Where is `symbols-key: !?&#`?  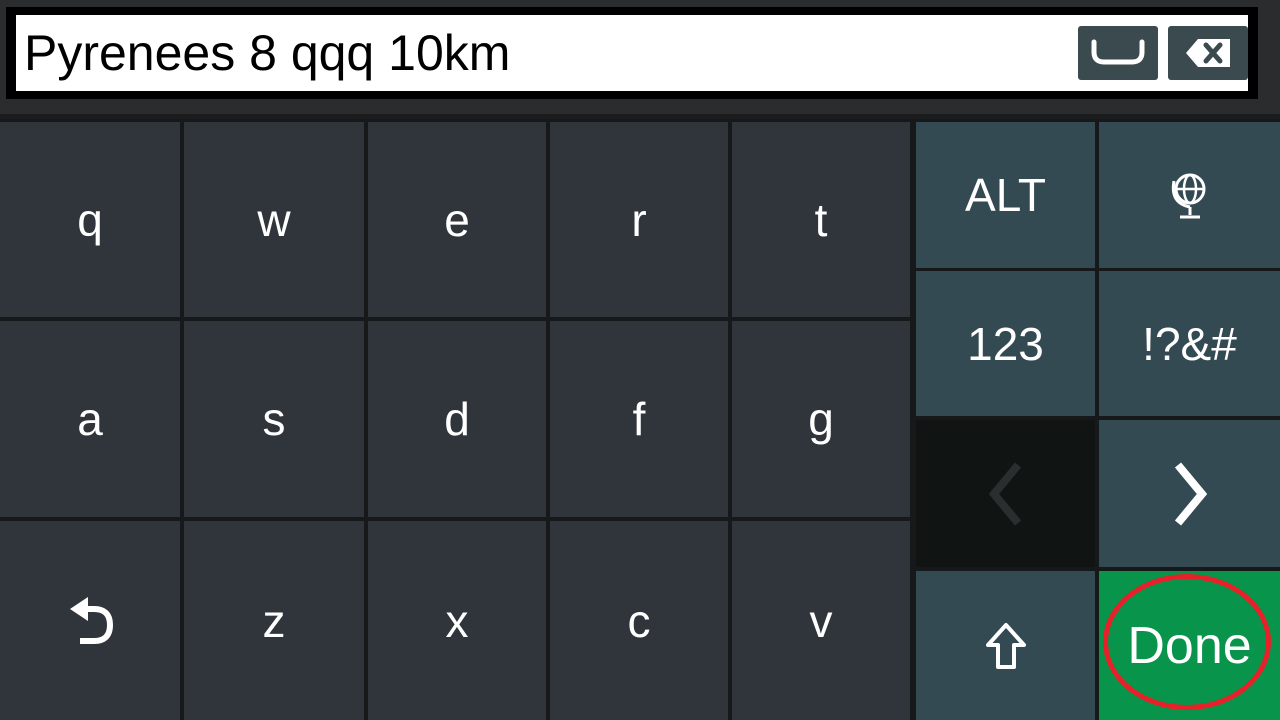 symbols-key: !?&# is located at coordinates (1189, 343).